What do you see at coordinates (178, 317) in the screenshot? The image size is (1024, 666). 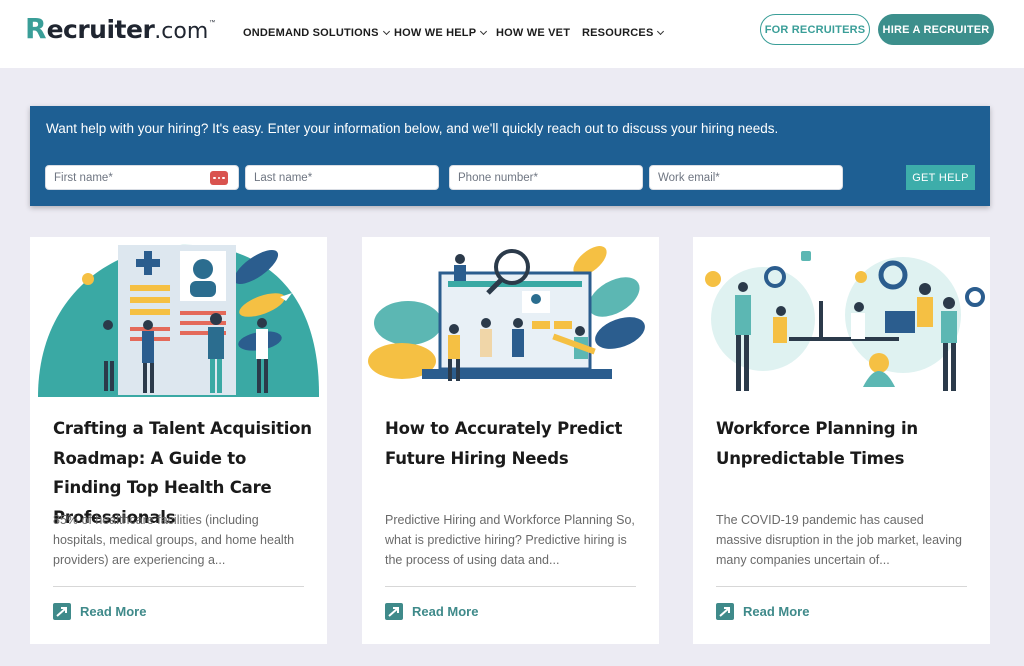 I see `healthcare-recruitment-illustration` at bounding box center [178, 317].